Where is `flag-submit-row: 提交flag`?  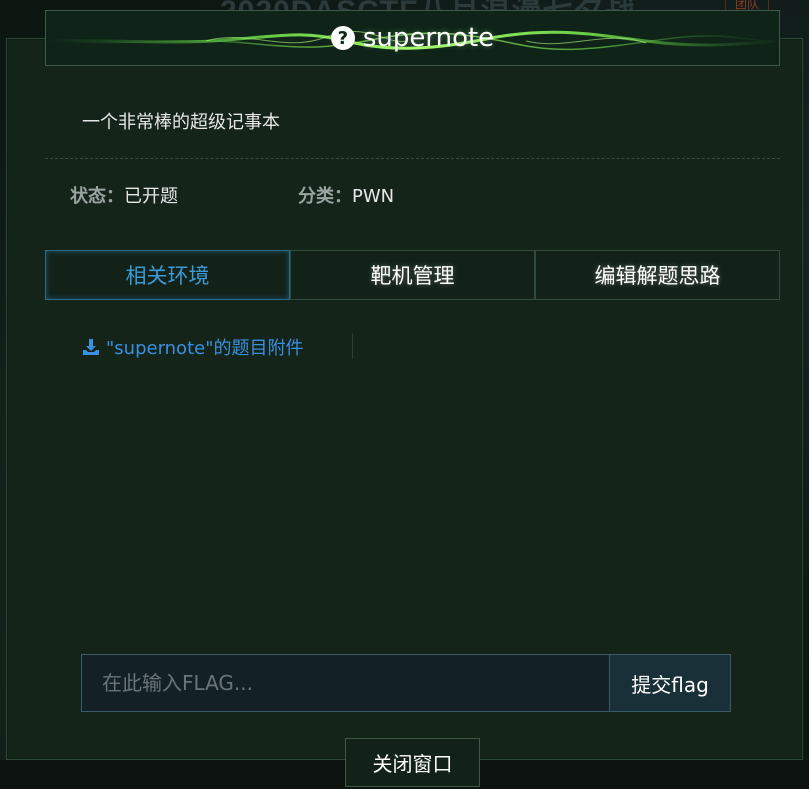 flag-submit-row: 提交flag is located at coordinates (406, 683).